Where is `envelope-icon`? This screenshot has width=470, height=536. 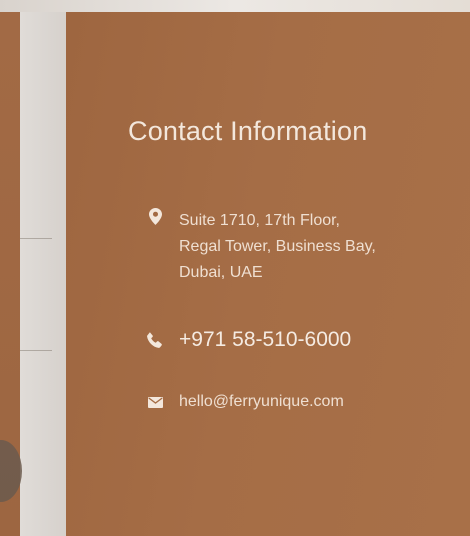 envelope-icon is located at coordinates (155, 402).